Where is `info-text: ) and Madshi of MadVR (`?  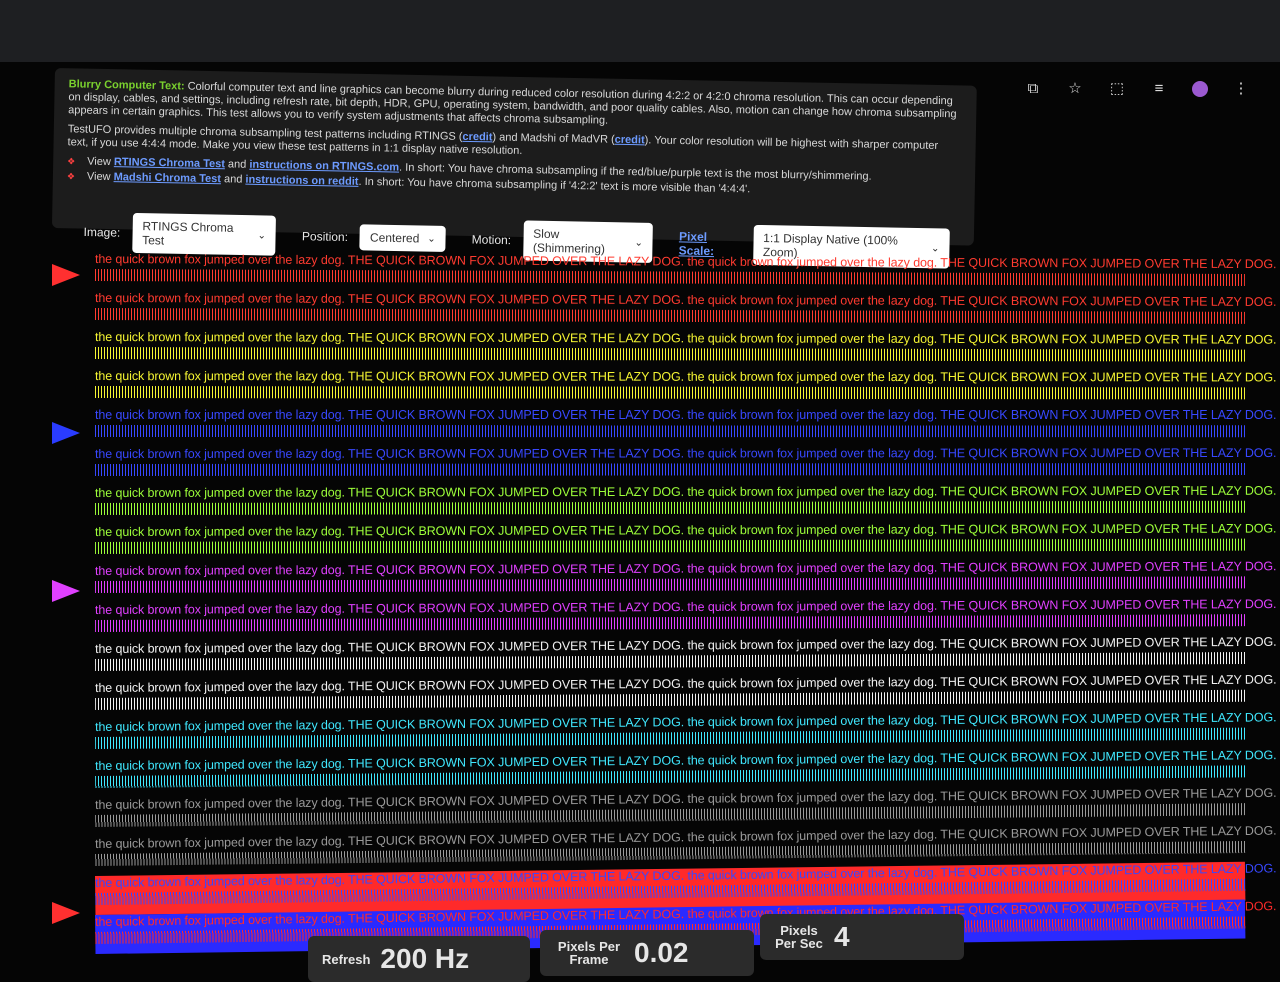
info-text: ) and Madshi of MadVR ( is located at coordinates (553, 138).